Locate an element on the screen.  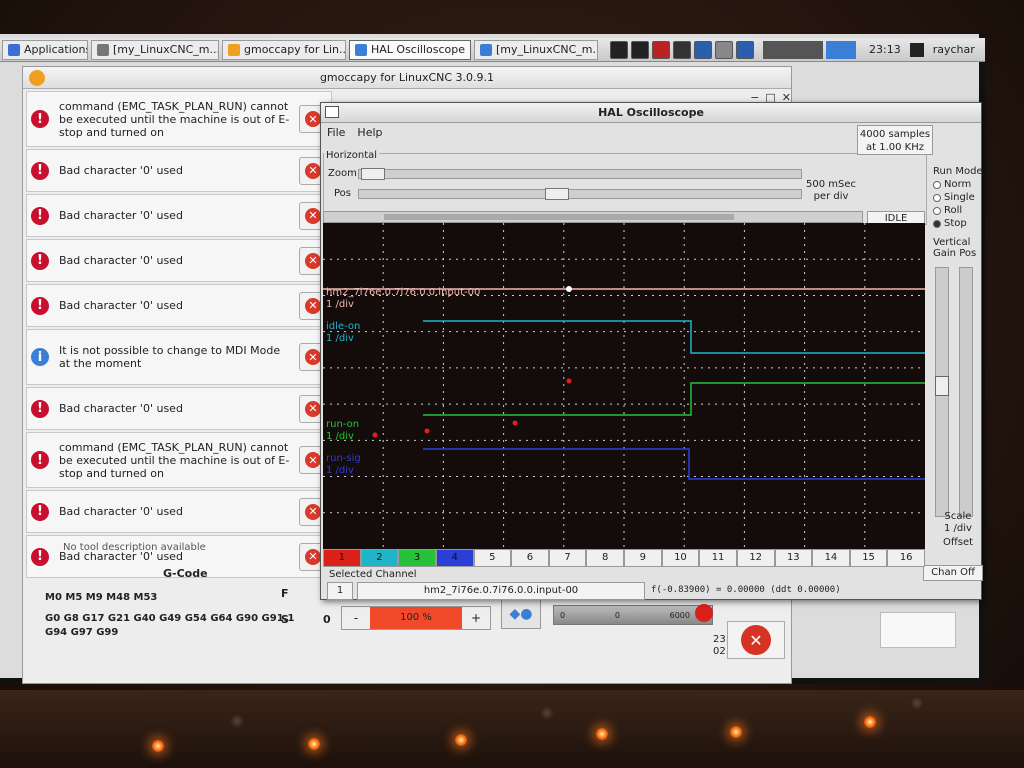
gcode-title: G-Code is located at coordinates (185, 573).